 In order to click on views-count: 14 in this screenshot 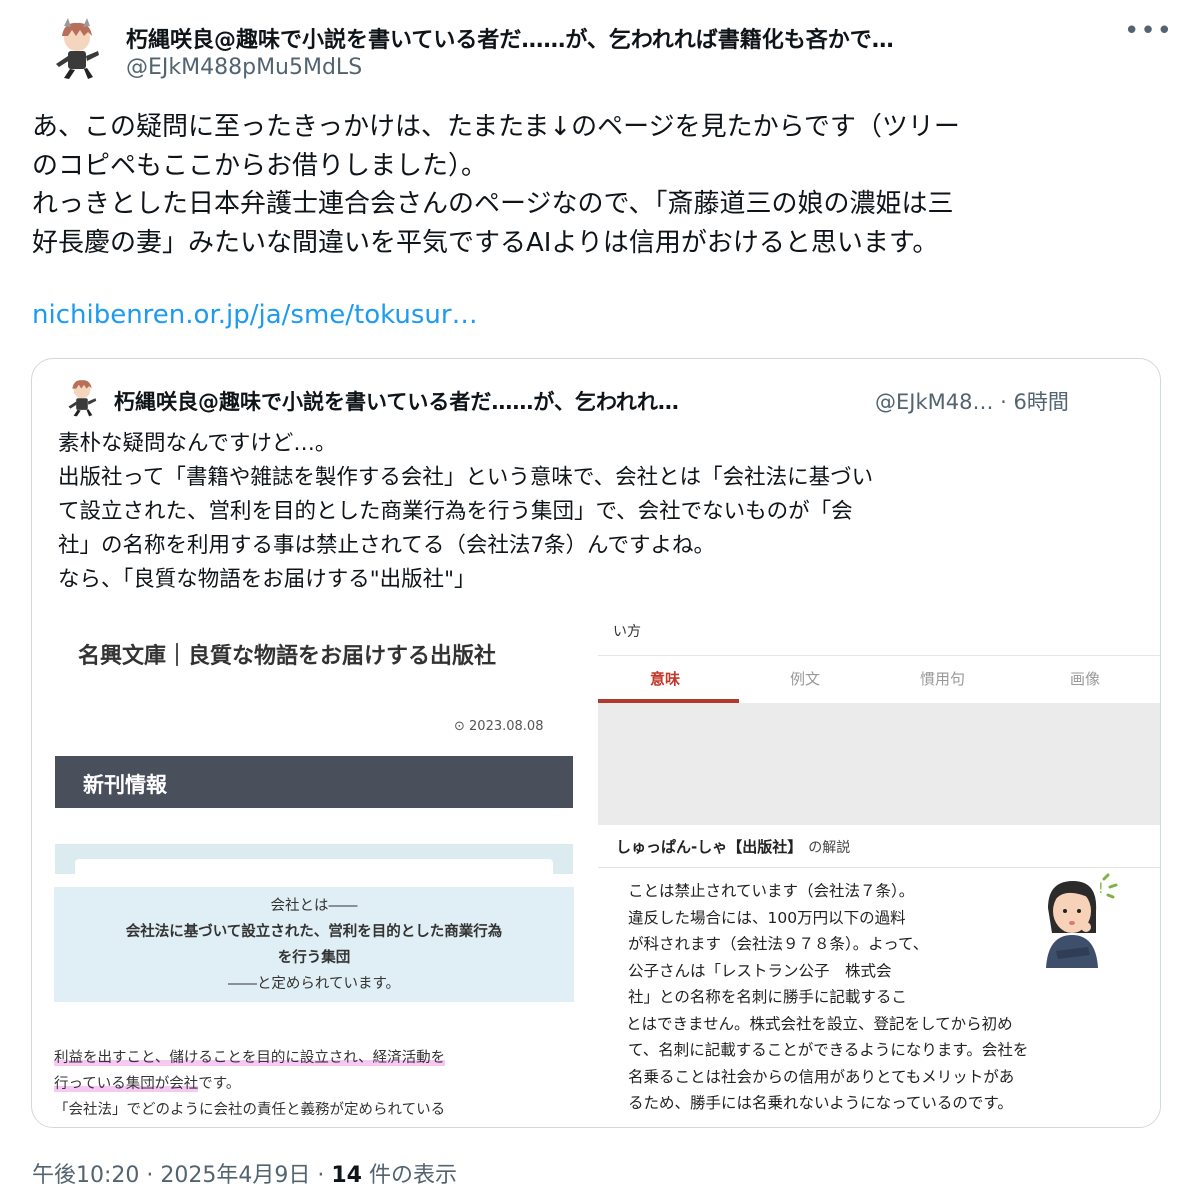, I will do `click(346, 1175)`.